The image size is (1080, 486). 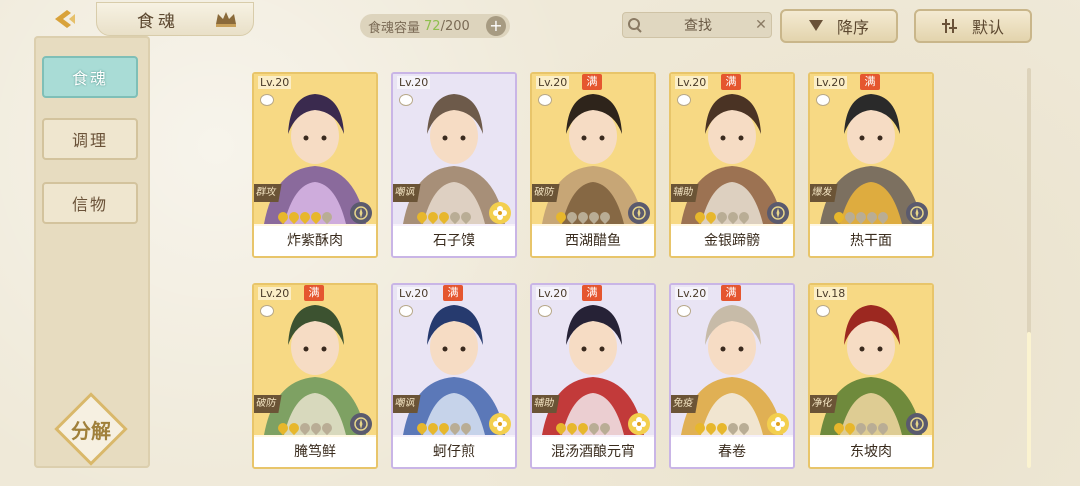 I want to click on character-card: Lv.20 群攻 炸紫酥肉, so click(x=315, y=165).